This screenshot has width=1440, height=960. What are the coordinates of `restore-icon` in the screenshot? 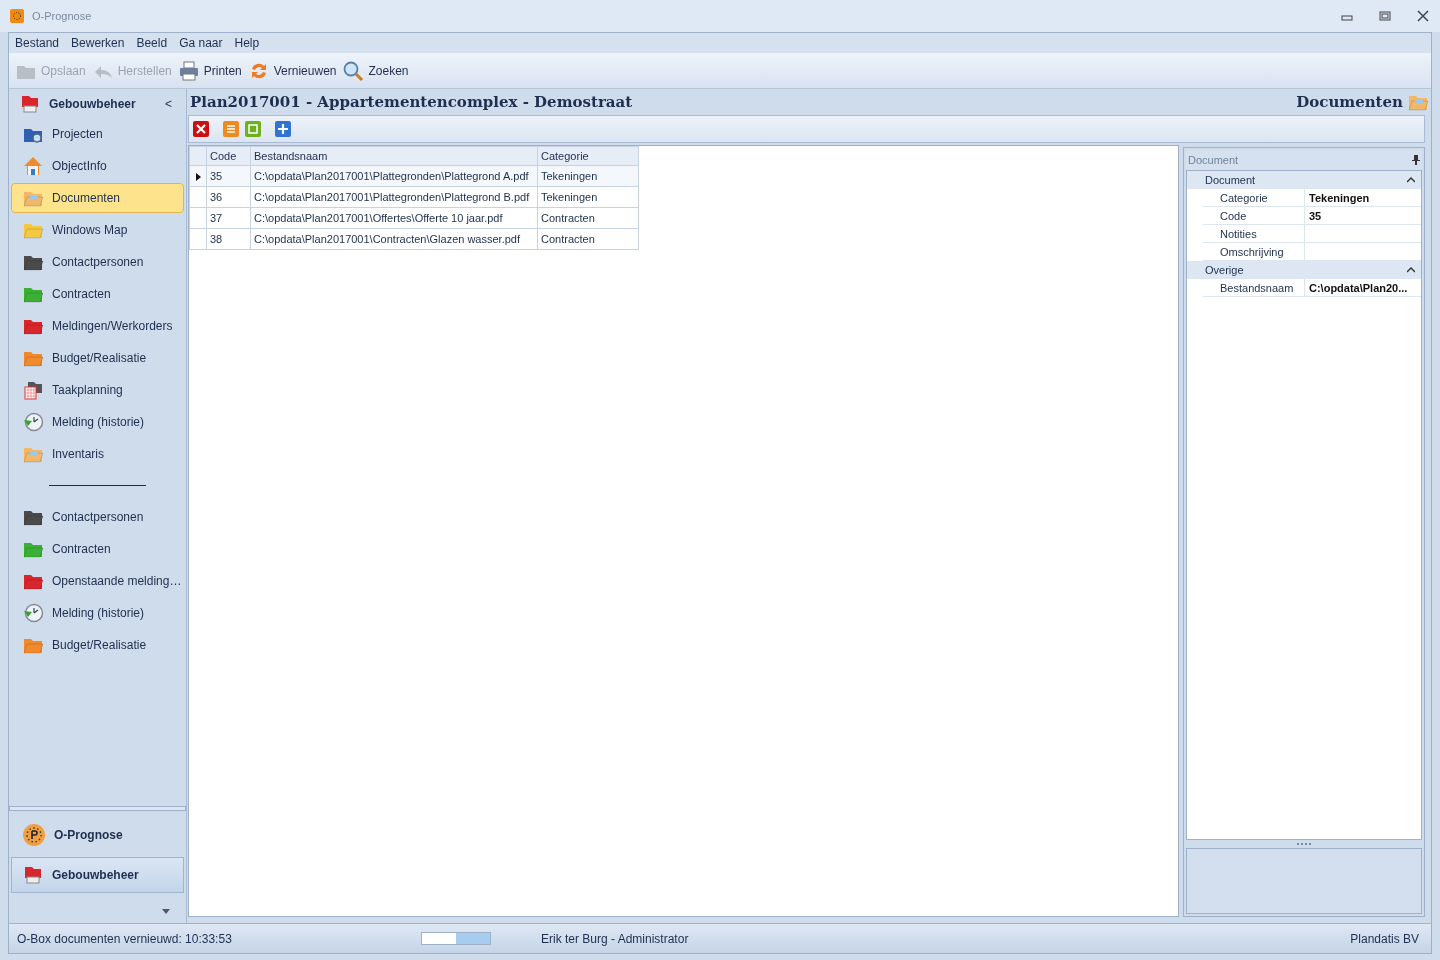 It's located at (1385, 16).